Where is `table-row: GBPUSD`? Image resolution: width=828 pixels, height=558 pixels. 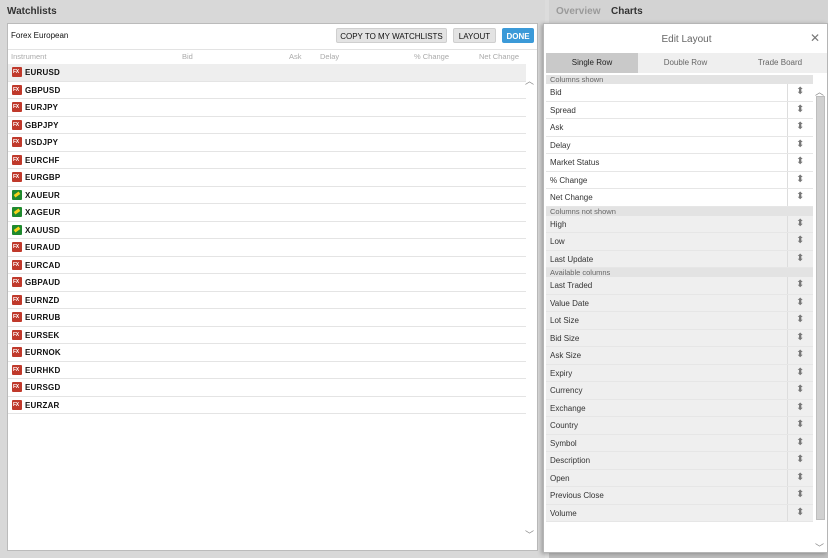
table-row: GBPUSD is located at coordinates (267, 90).